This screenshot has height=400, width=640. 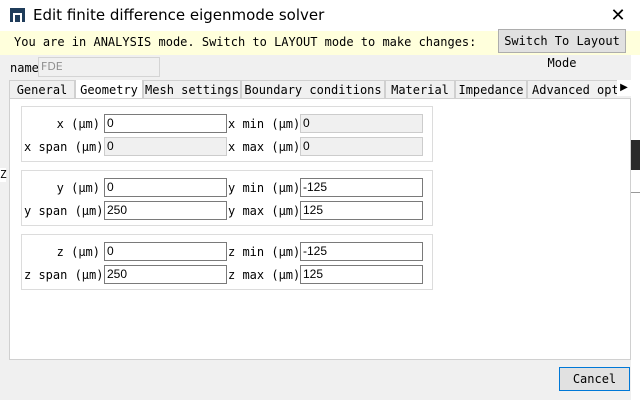 What do you see at coordinates (64, 147) in the screenshot?
I see `x-span-label: x span (μm)` at bounding box center [64, 147].